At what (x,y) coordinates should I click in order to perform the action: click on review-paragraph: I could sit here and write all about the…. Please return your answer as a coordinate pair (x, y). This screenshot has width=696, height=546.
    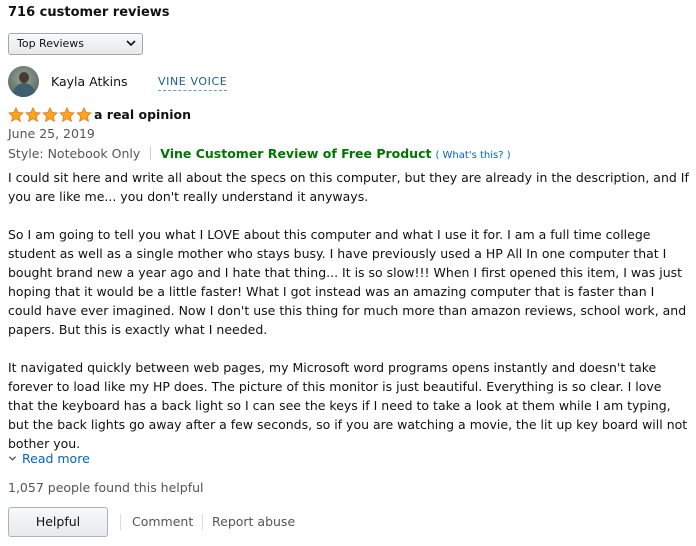
    Looking at the image, I should click on (348, 187).